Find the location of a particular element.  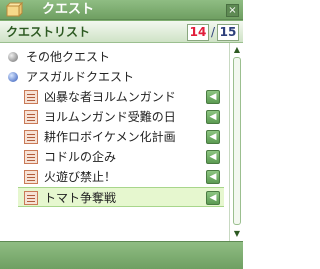

window-footer is located at coordinates (121, 255).